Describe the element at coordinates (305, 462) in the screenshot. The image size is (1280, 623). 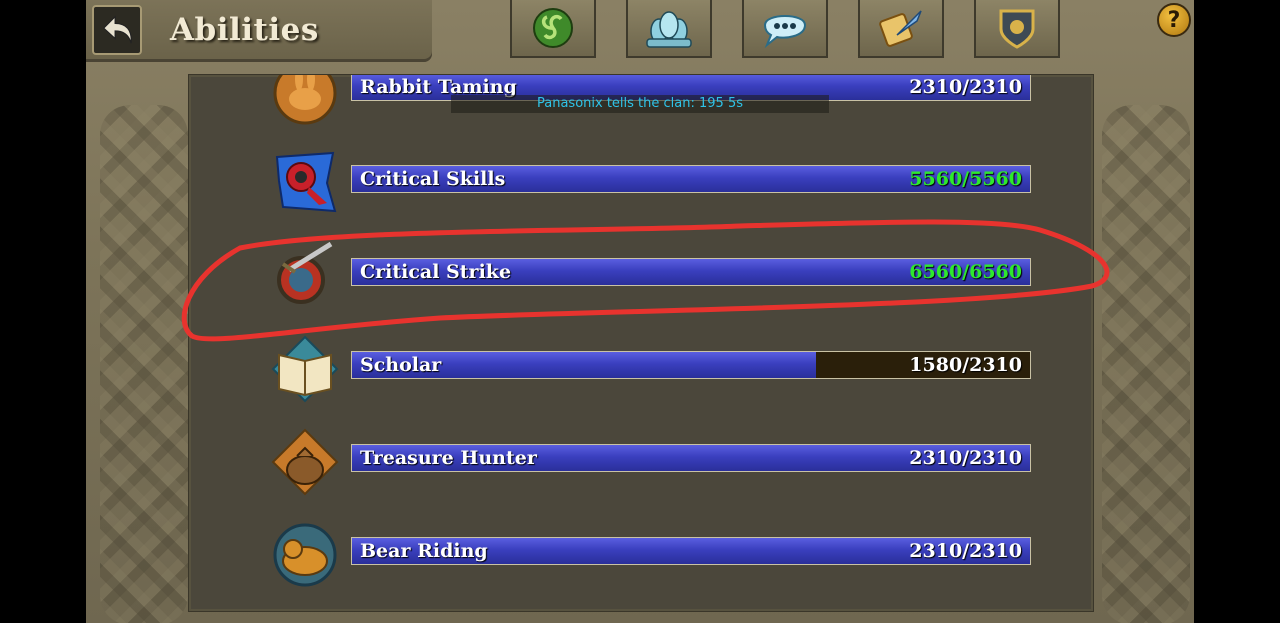
I see `treasure-bag-icon` at that location.